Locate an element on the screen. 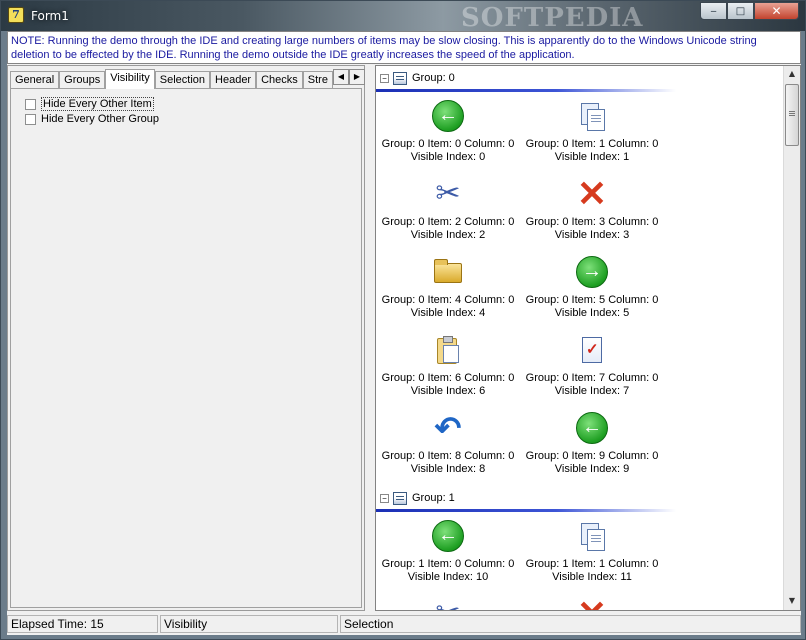 This screenshot has width=806, height=640. item-caption: Visible Index: 6 is located at coordinates (448, 391).